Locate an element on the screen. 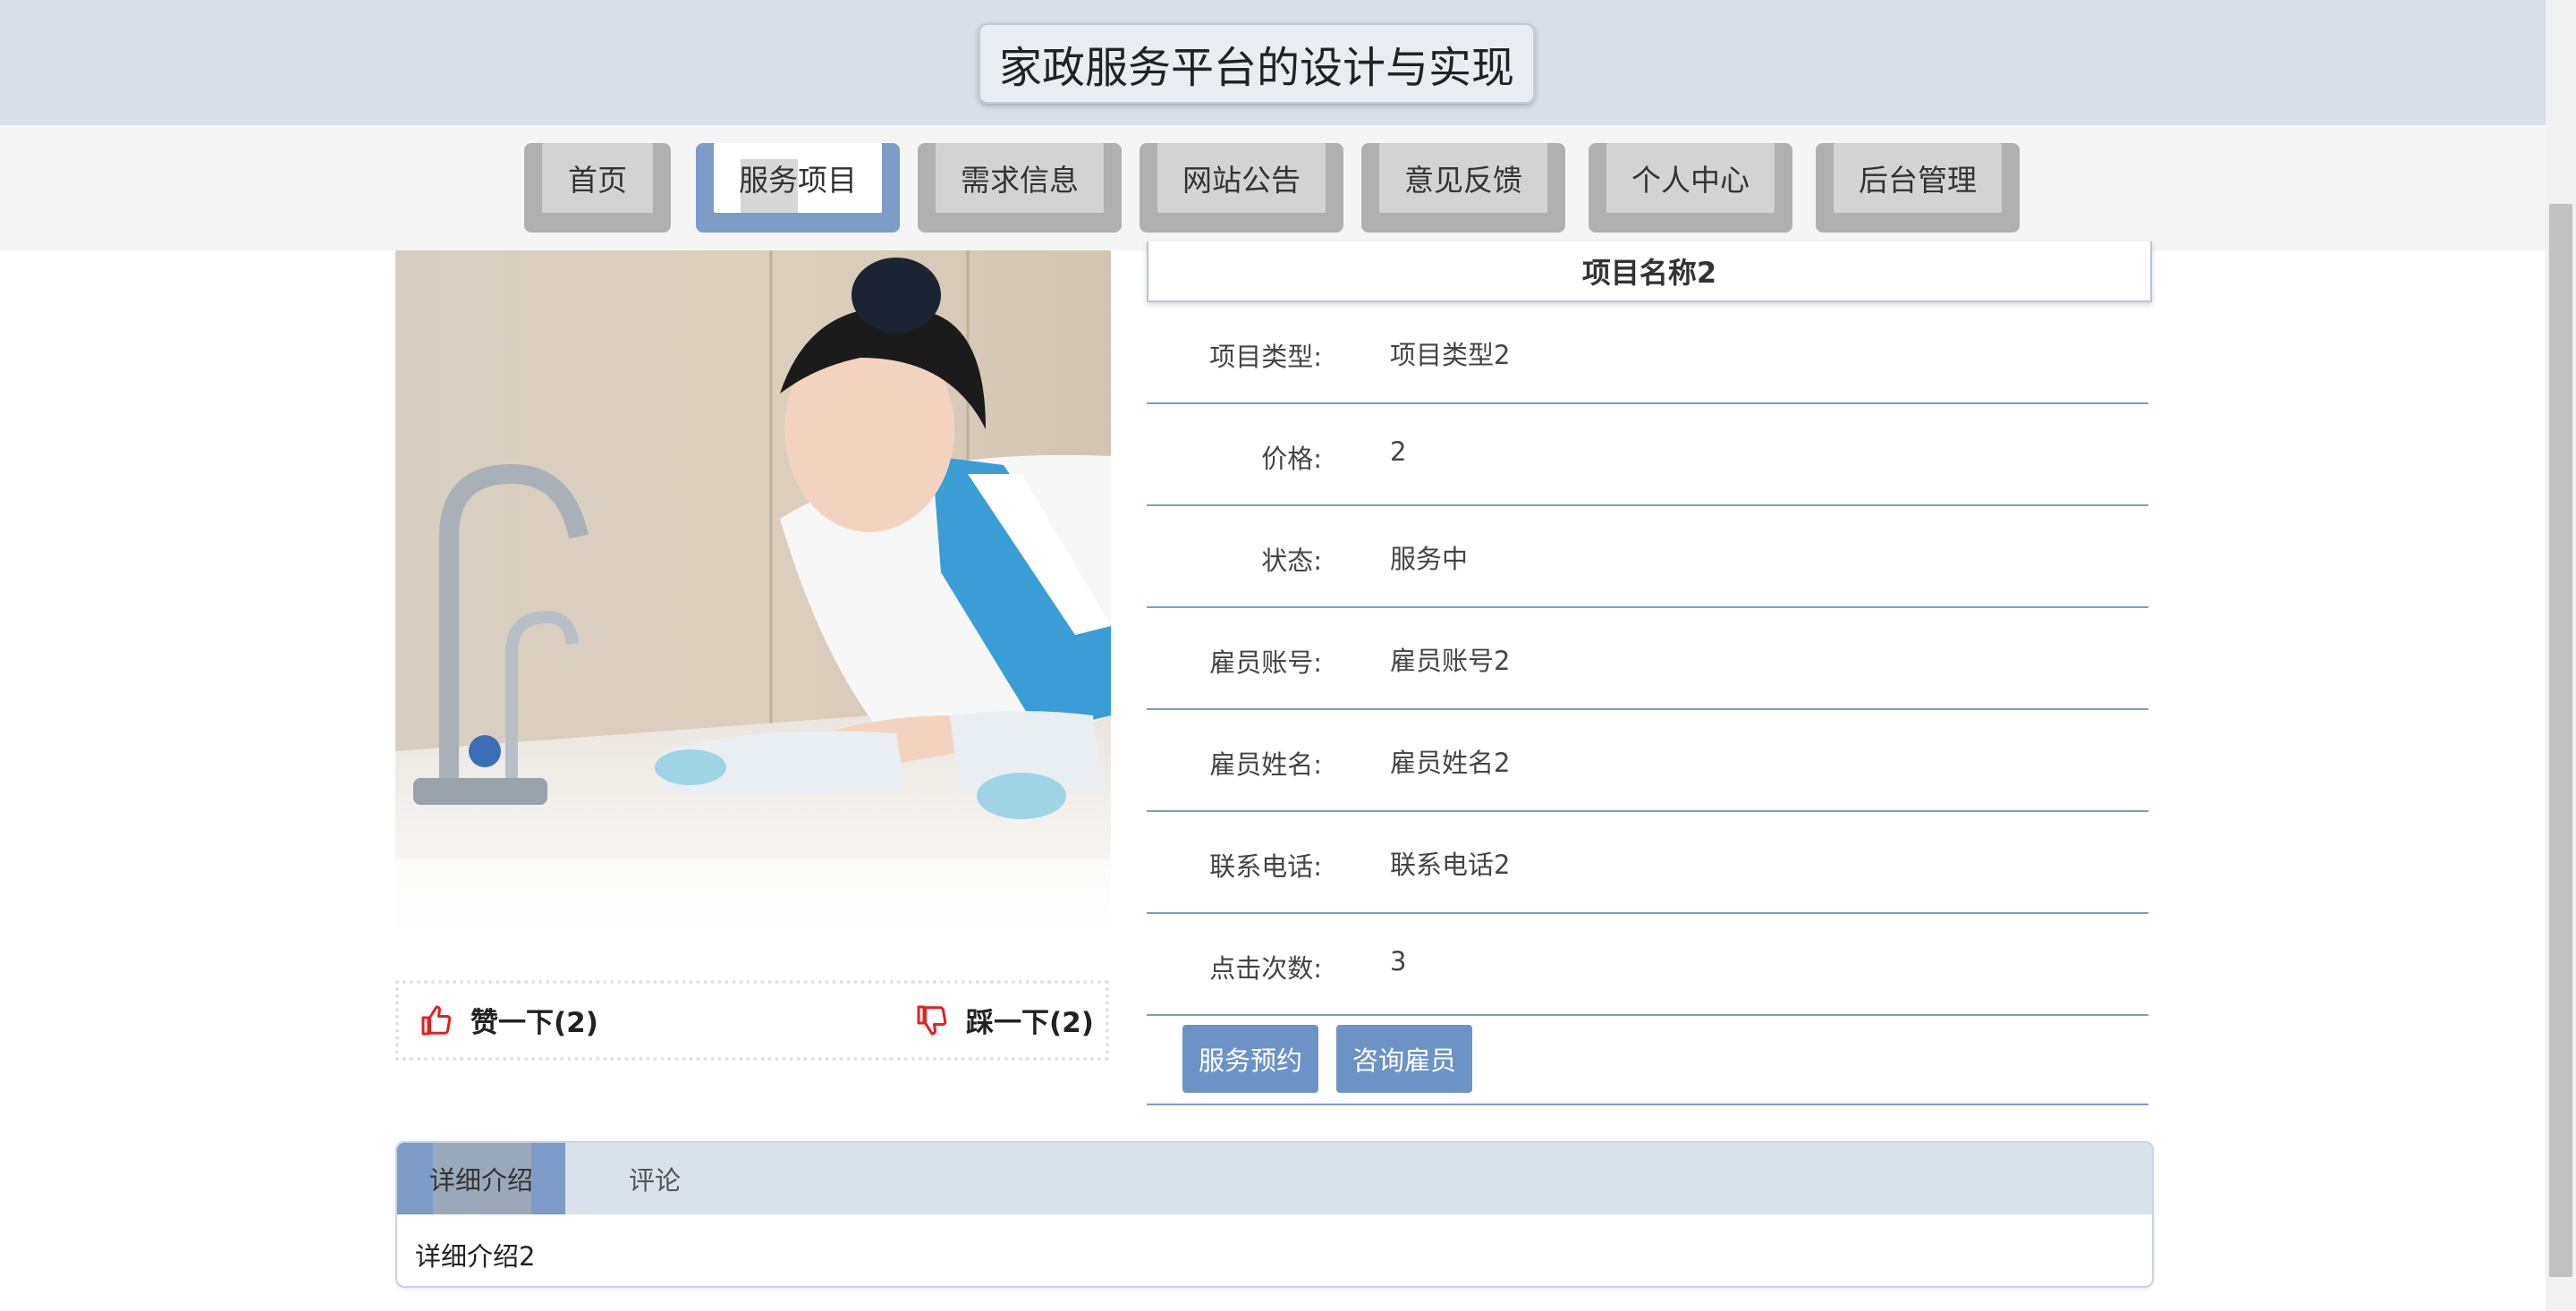  site-title: 家政服务平台的设计与实现 is located at coordinates (1257, 64).